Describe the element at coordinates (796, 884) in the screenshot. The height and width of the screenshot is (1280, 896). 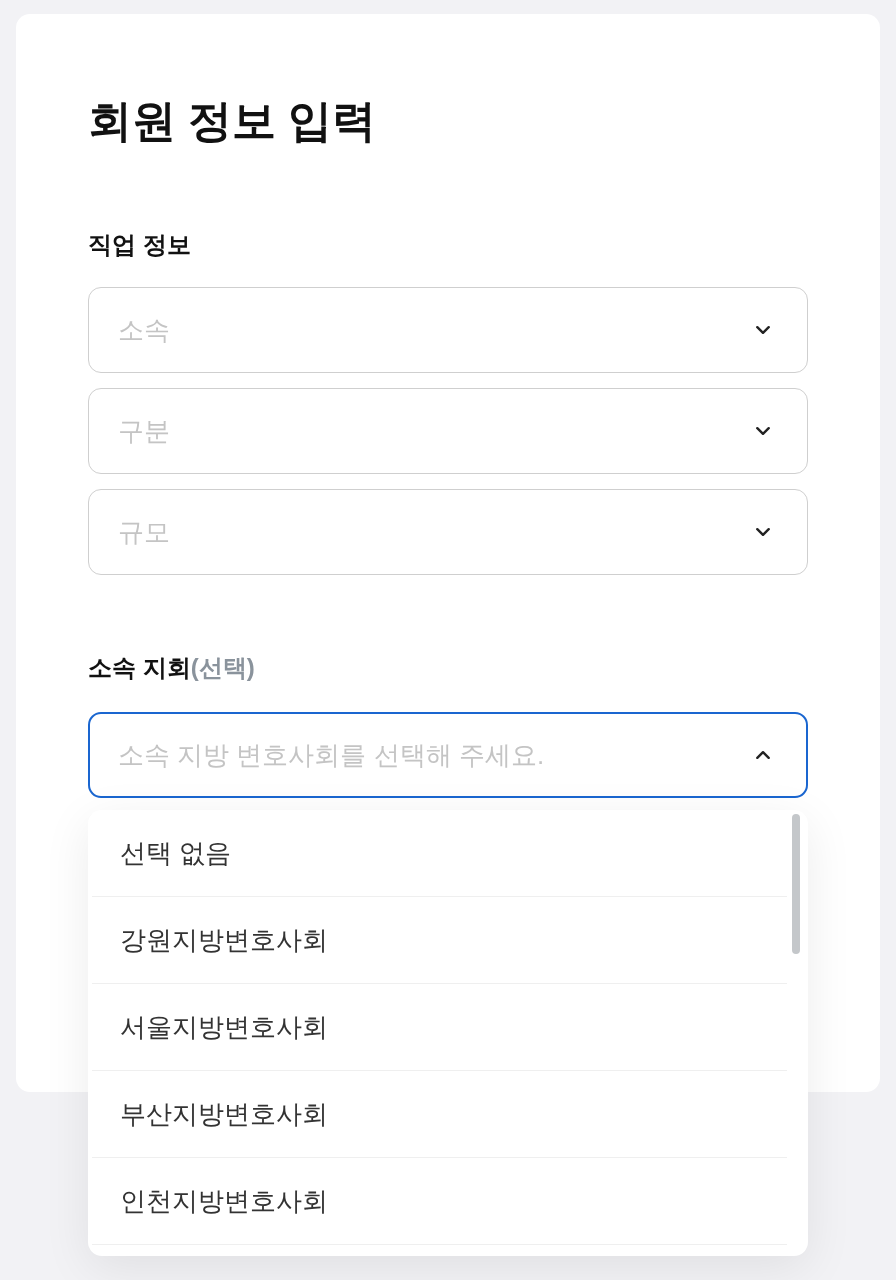
I see `scrollbar-thumb` at that location.